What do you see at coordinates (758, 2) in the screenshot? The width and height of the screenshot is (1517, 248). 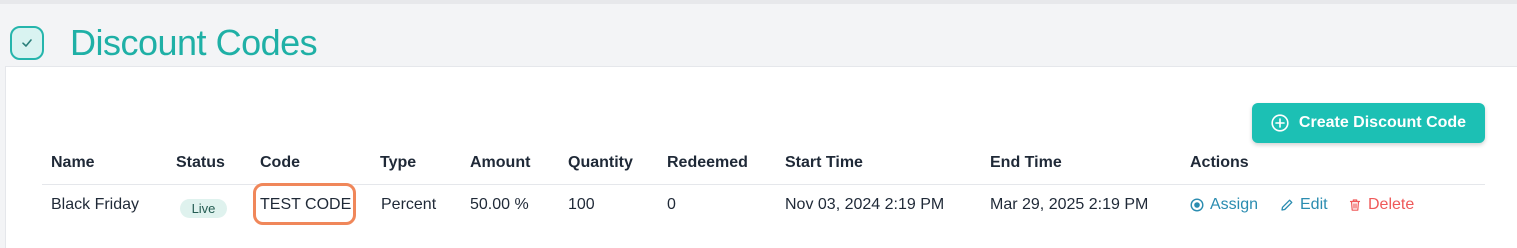 I see `top-divider` at bounding box center [758, 2].